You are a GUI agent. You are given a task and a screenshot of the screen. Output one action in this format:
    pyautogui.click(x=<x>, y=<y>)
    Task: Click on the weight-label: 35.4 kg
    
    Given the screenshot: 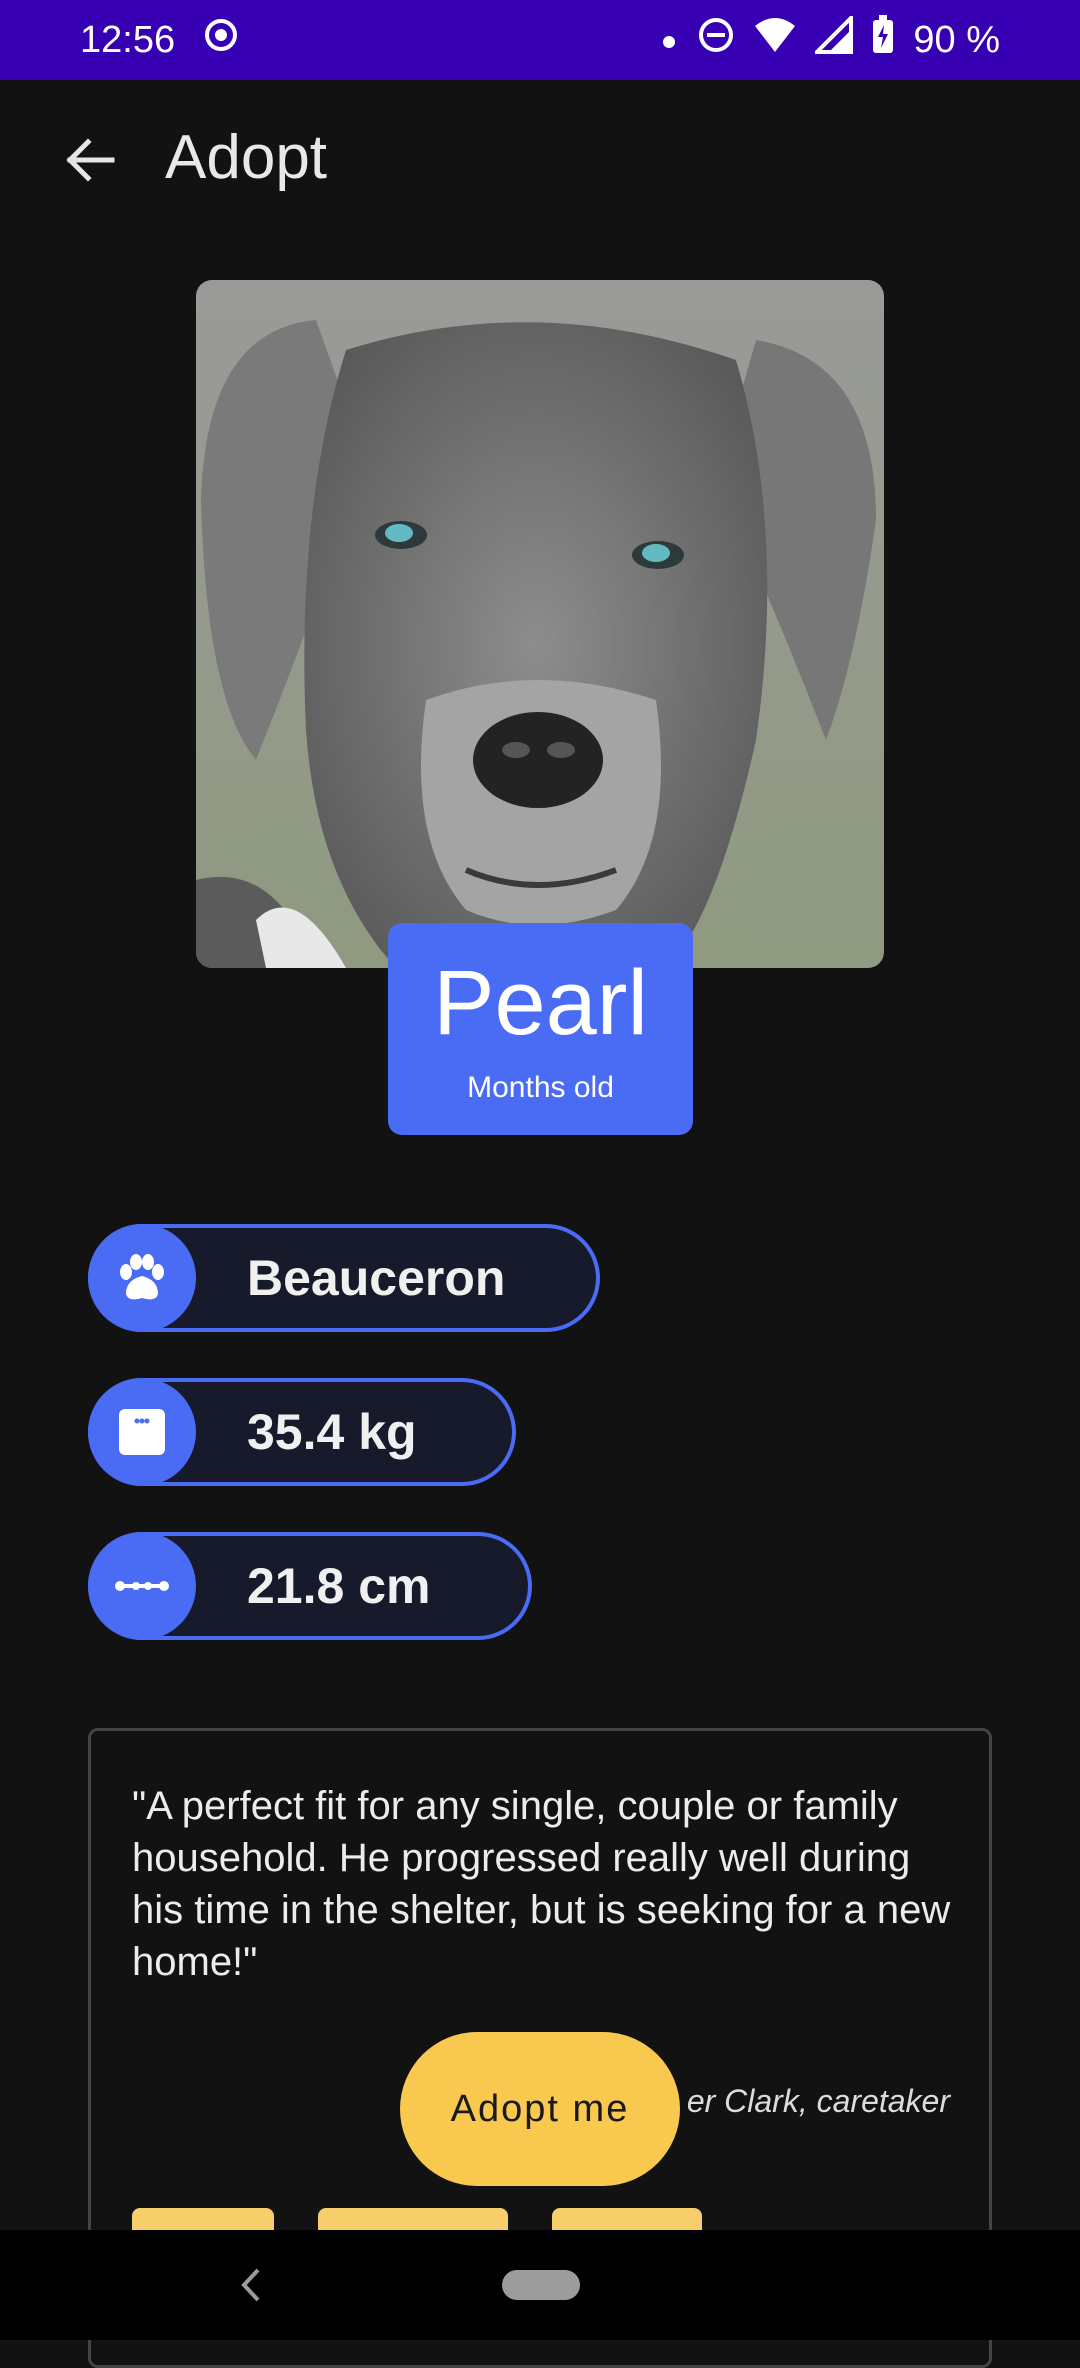 What is the action you would take?
    pyautogui.click(x=332, y=1432)
    